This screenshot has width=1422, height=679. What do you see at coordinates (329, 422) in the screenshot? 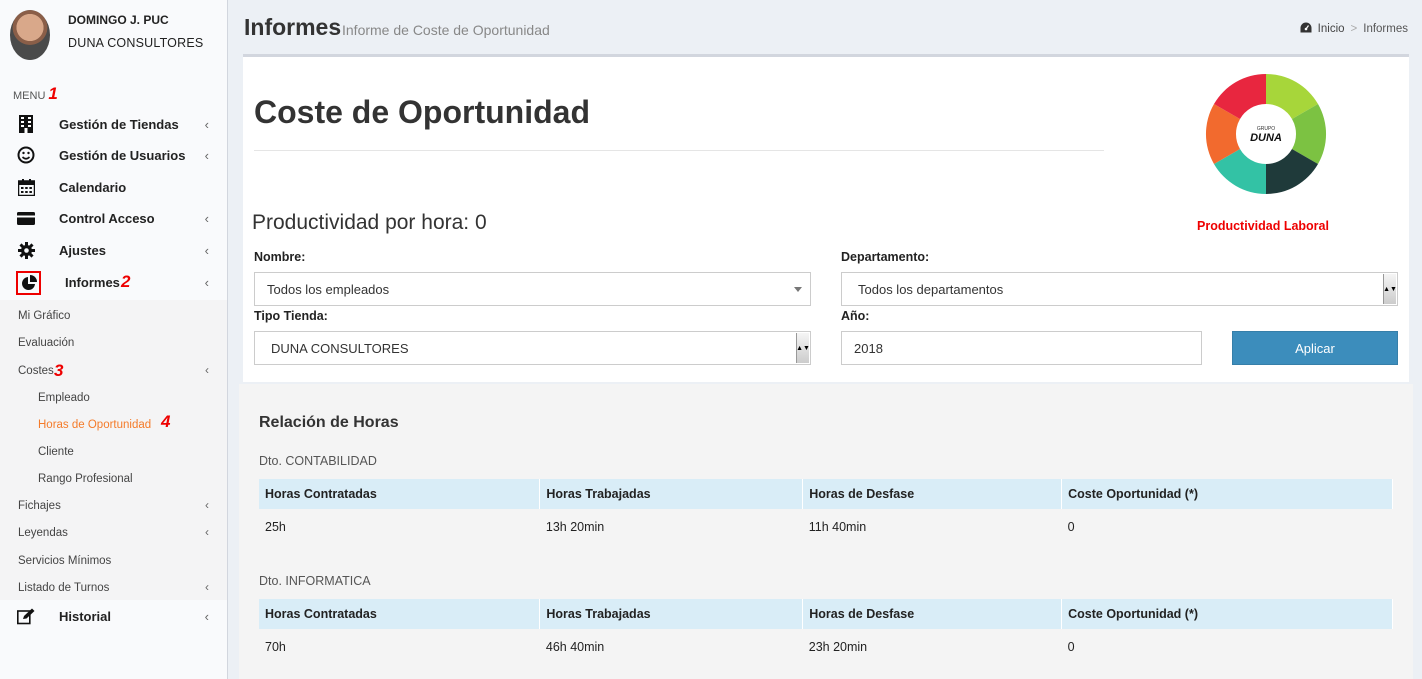
I see `relation-title: Relación de Horas` at bounding box center [329, 422].